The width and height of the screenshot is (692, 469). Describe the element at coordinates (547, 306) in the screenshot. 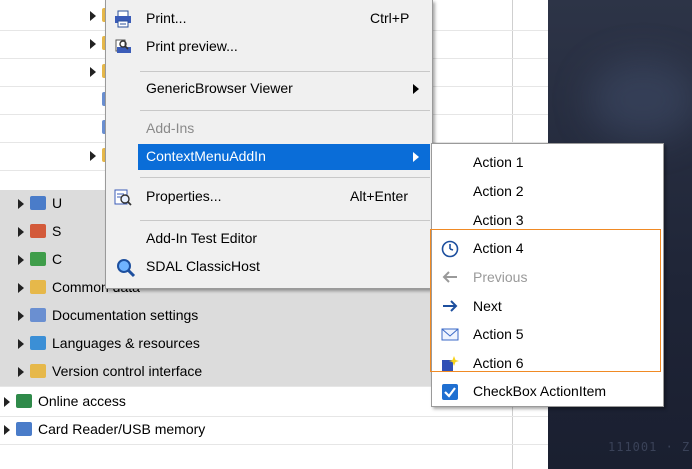

I see `submenu-item-next: Next` at that location.